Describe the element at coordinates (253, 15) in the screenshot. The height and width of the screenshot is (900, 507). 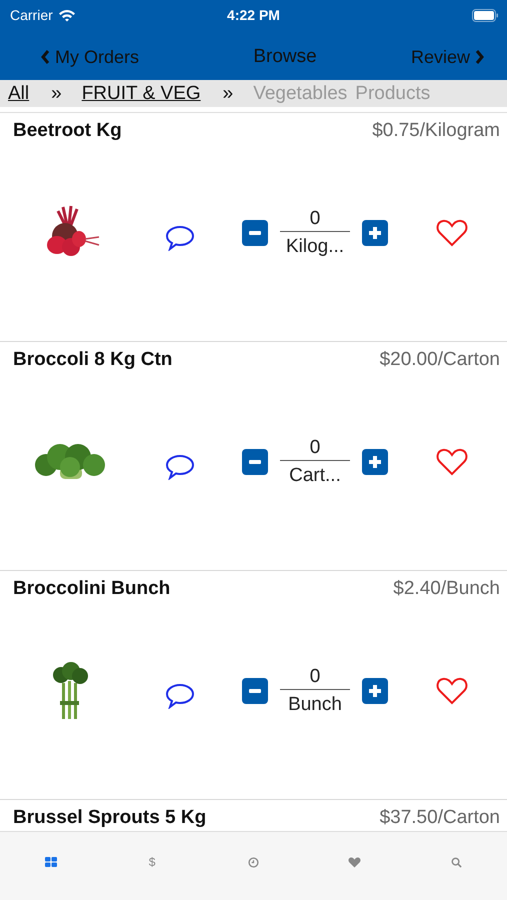
I see `clock-time: 4:22 PM` at that location.